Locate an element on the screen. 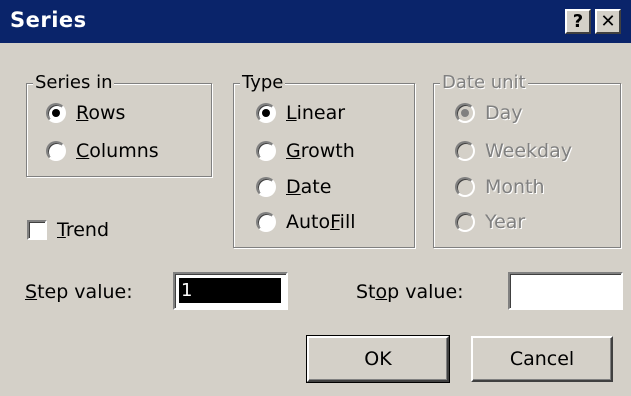  weekday-label: Weekday is located at coordinates (529, 151).